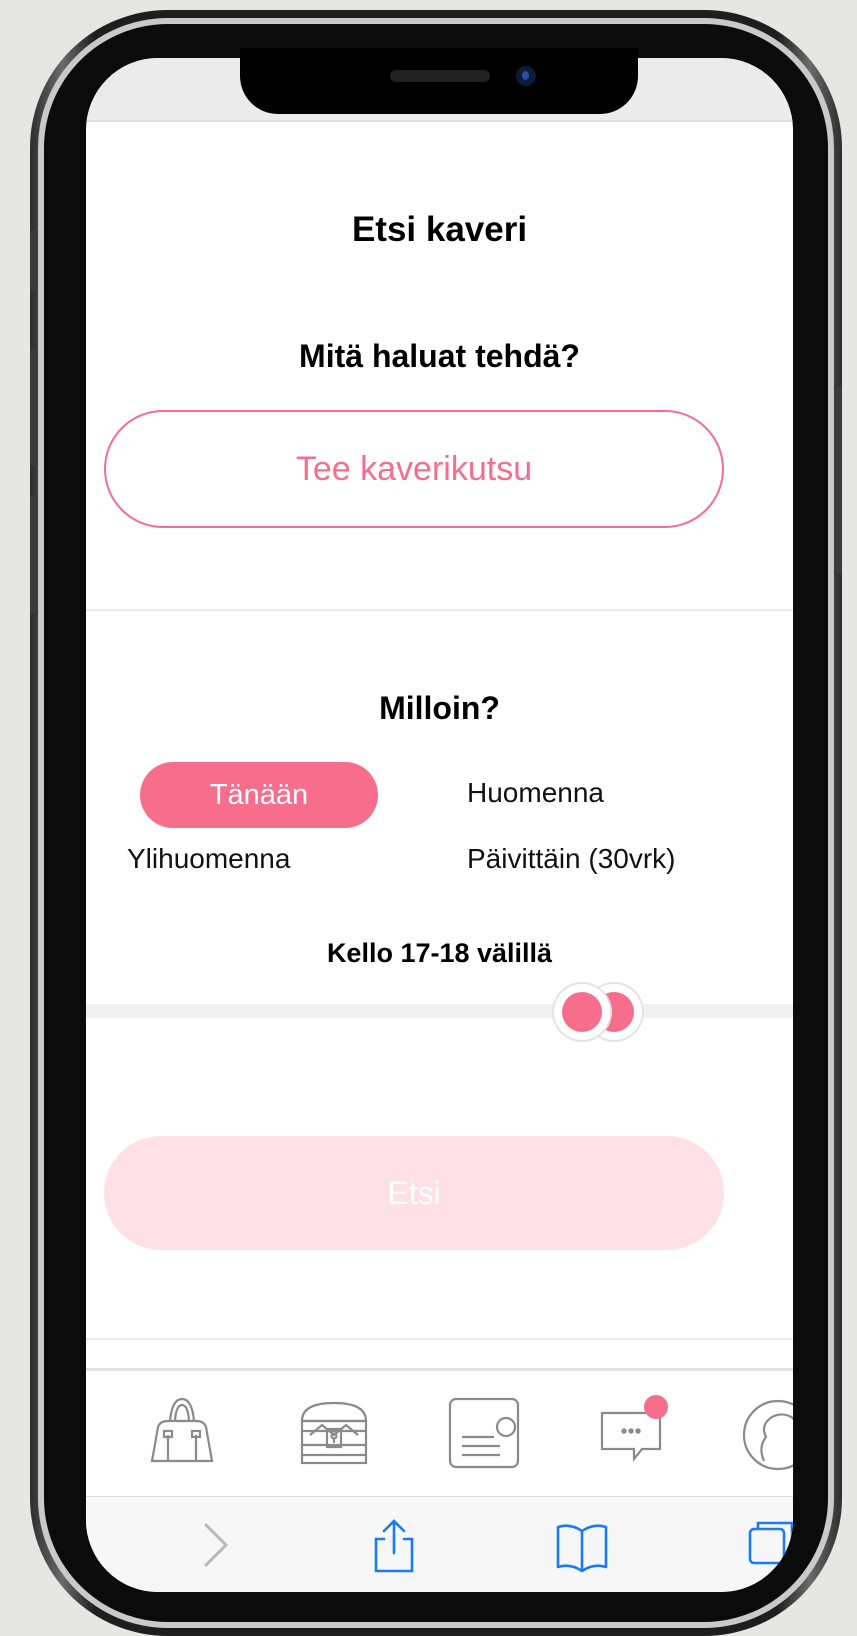 The image size is (857, 1636). Describe the element at coordinates (571, 859) in the screenshot. I see `day-option-daily: Päivittäin (30vrk)` at that location.